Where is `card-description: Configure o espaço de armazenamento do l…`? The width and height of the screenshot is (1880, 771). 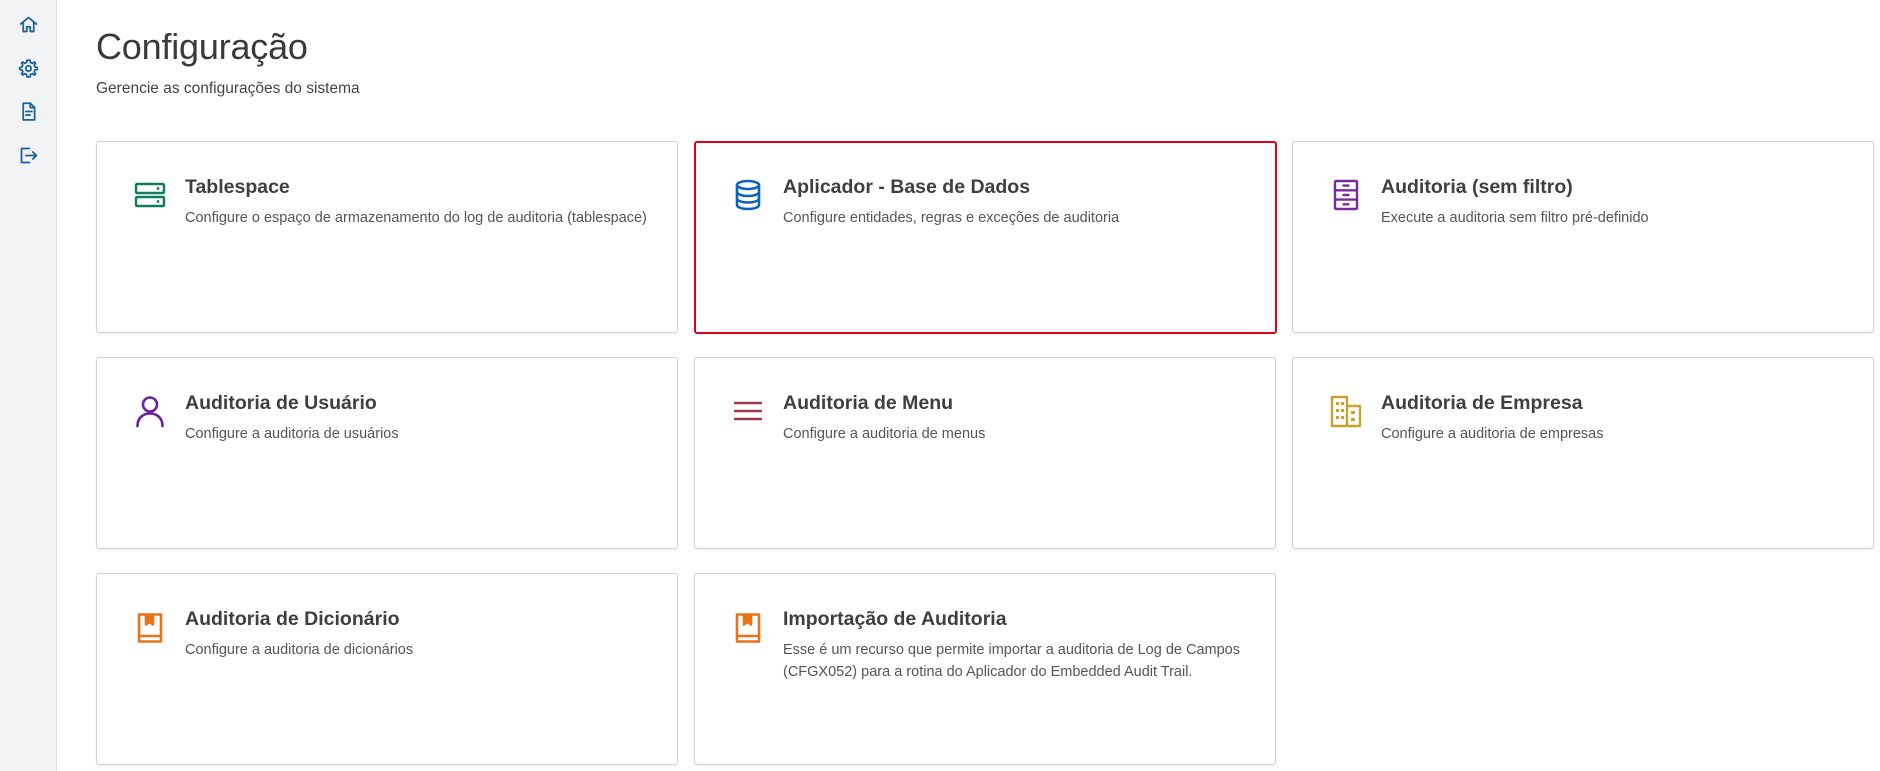
card-description: Configure o espaço de armazenamento do l… is located at coordinates (416, 218).